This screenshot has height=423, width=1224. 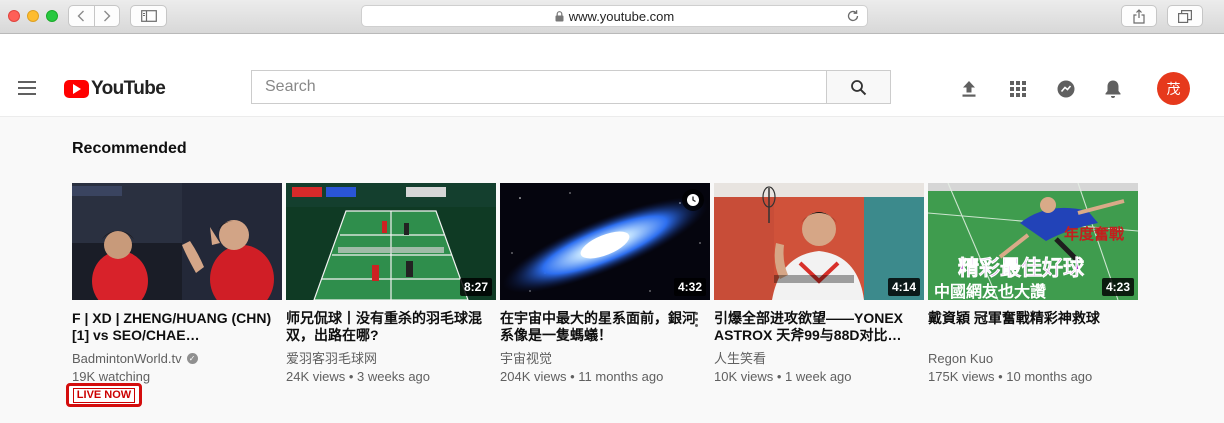 I want to click on search-button, so click(x=858, y=87).